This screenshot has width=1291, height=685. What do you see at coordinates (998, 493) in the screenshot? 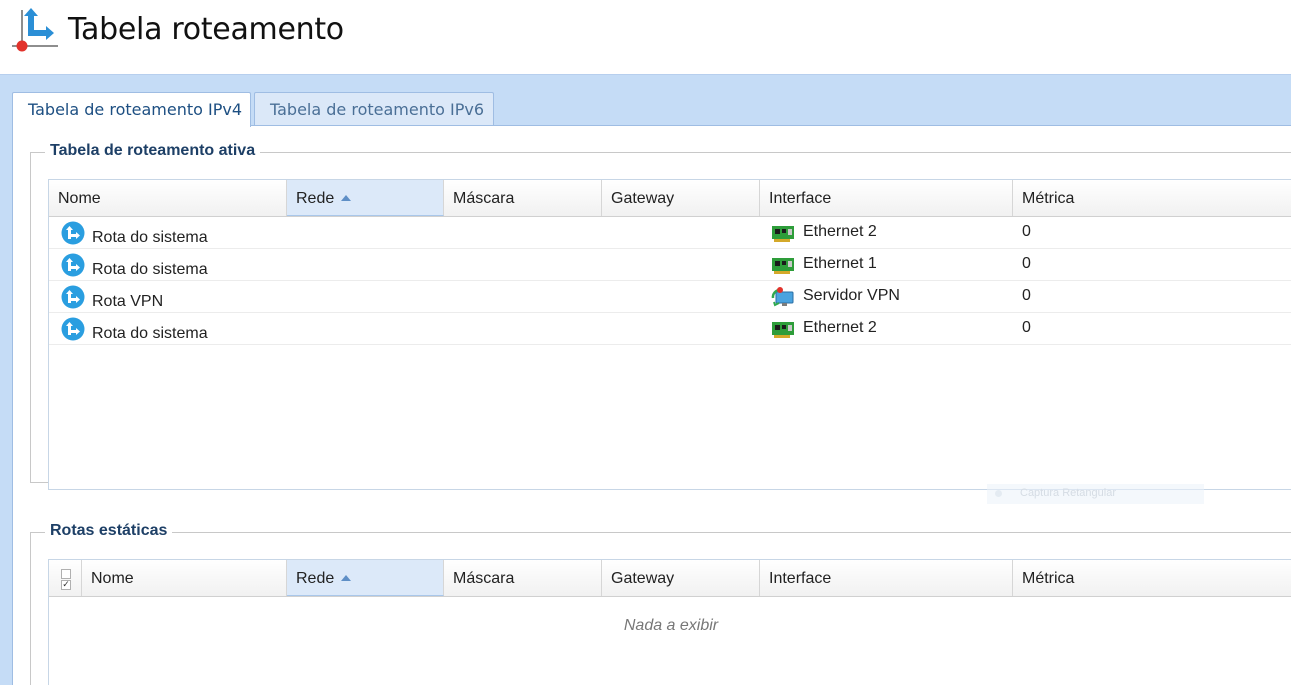
I see `capture-dot-icon` at bounding box center [998, 493].